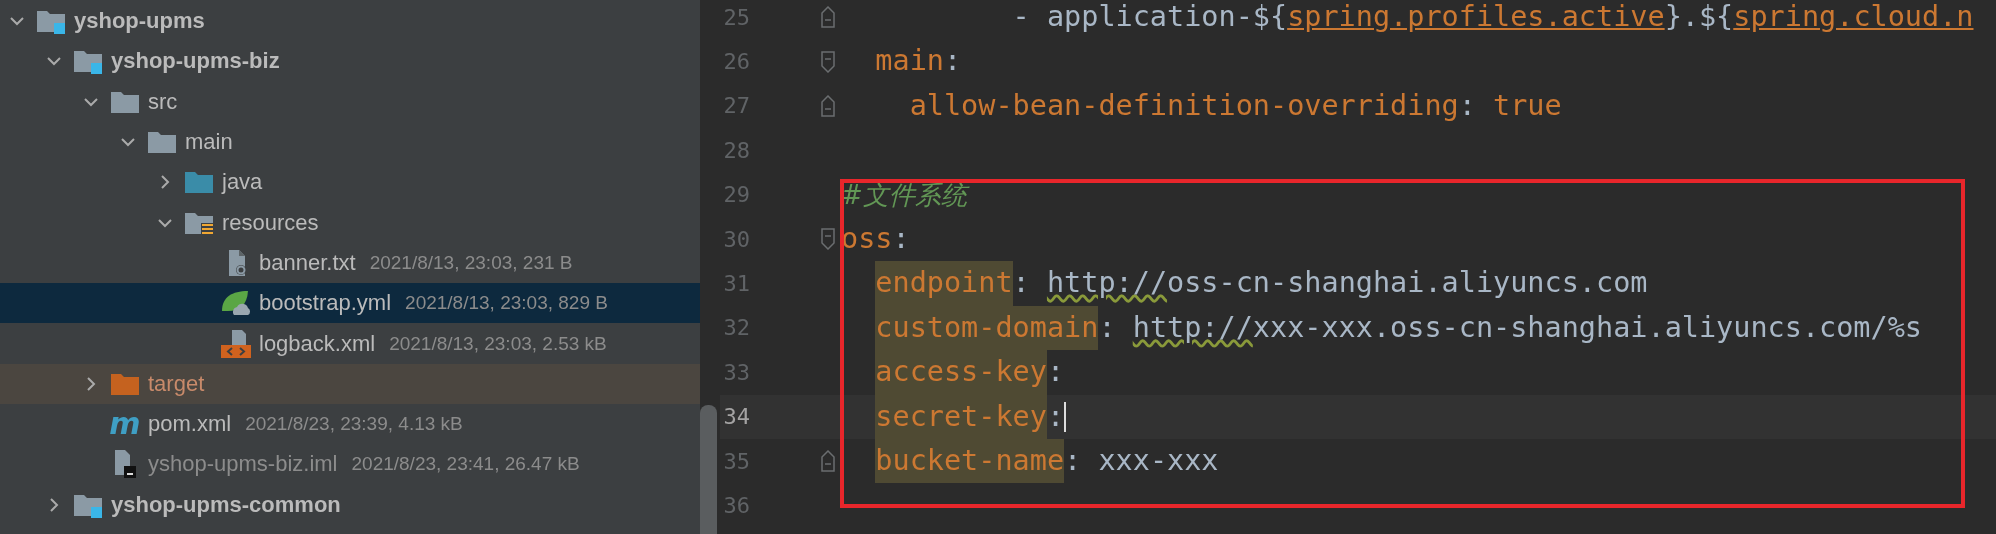  Describe the element at coordinates (736, 239) in the screenshot. I see `line-number: 30` at that location.